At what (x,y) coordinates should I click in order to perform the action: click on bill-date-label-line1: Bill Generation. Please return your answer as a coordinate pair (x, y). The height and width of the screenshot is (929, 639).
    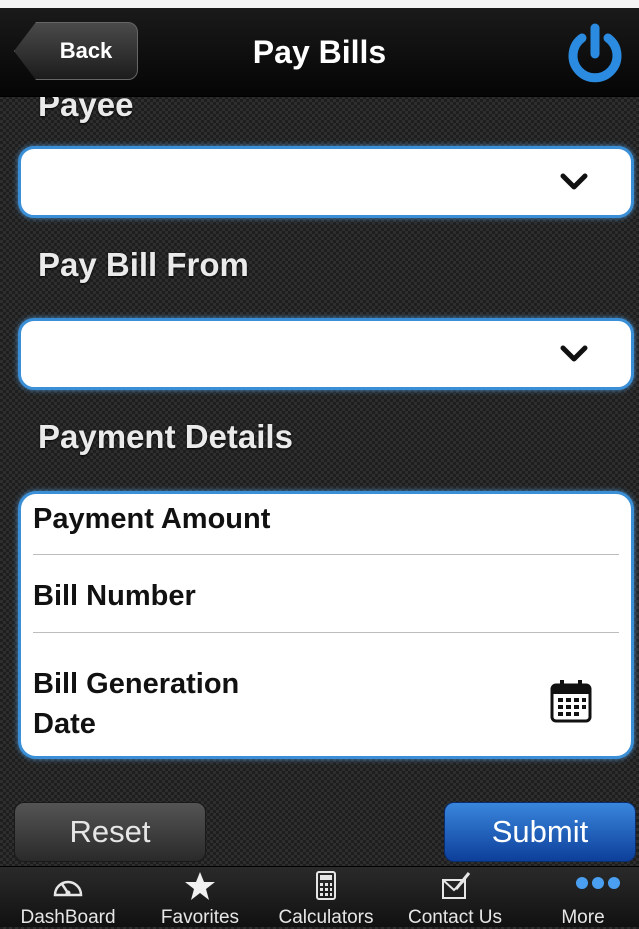
    Looking at the image, I should click on (136, 684).